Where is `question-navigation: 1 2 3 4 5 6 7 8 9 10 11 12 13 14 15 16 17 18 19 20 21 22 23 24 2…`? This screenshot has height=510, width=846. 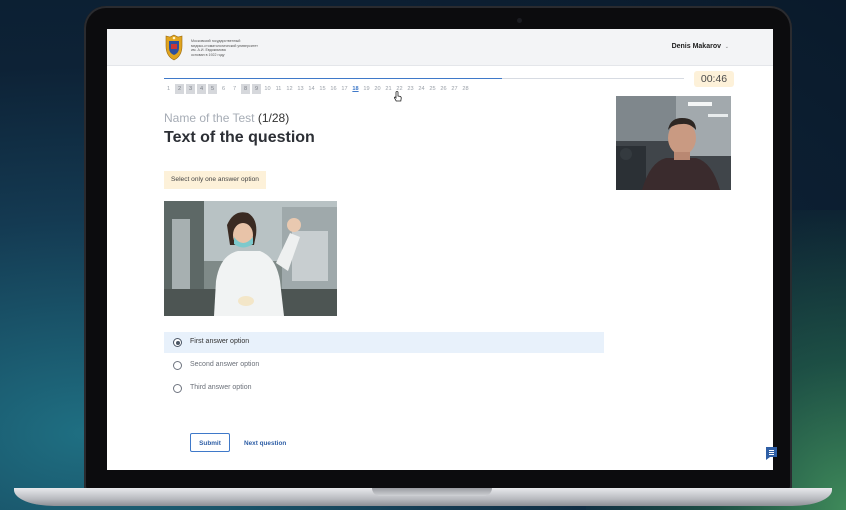 question-navigation: 1 2 3 4 5 6 7 8 9 10 11 12 13 14 15 16 17 18 19 20 21 22 23 24 2… is located at coordinates (317, 90).